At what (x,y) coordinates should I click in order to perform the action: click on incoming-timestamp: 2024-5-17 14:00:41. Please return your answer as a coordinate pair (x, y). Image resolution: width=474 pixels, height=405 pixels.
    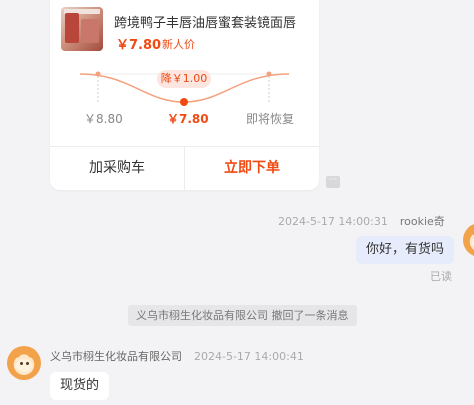
    Looking at the image, I should click on (249, 356).